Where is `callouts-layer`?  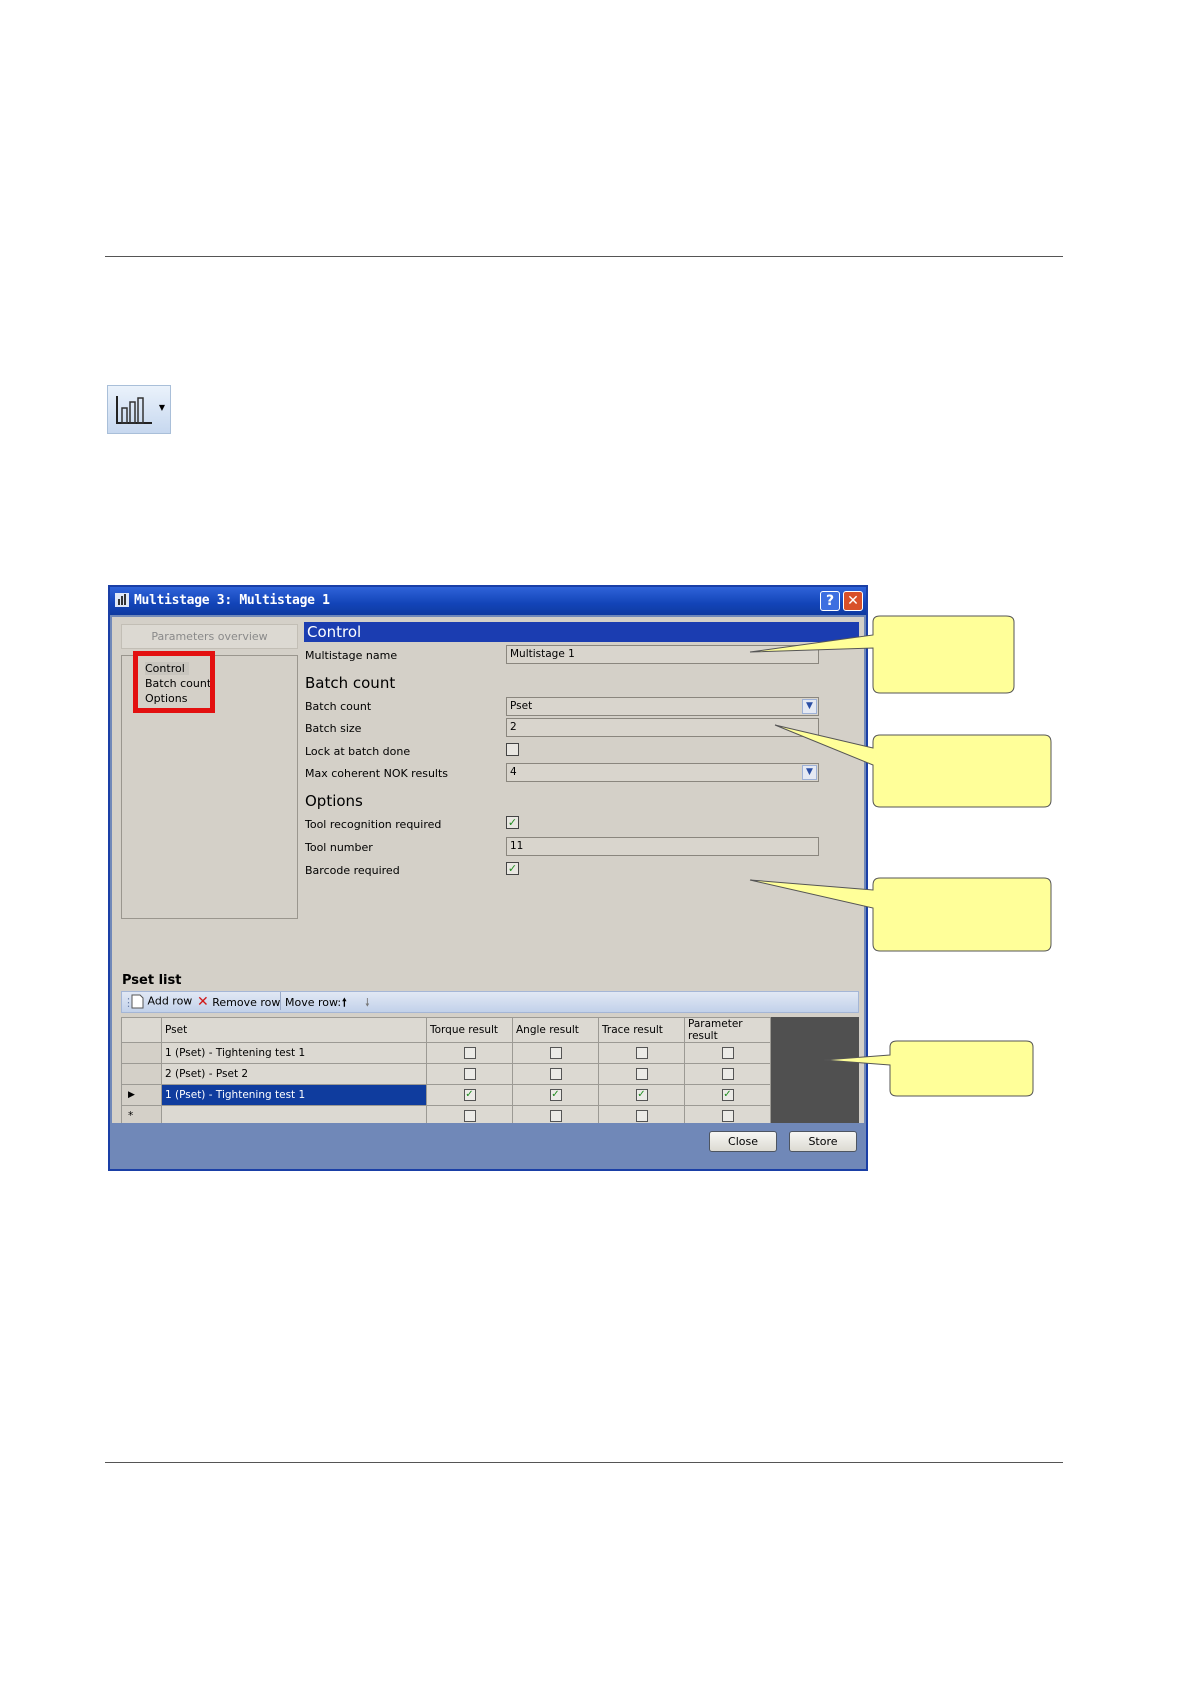
callouts-layer is located at coordinates (900, 856).